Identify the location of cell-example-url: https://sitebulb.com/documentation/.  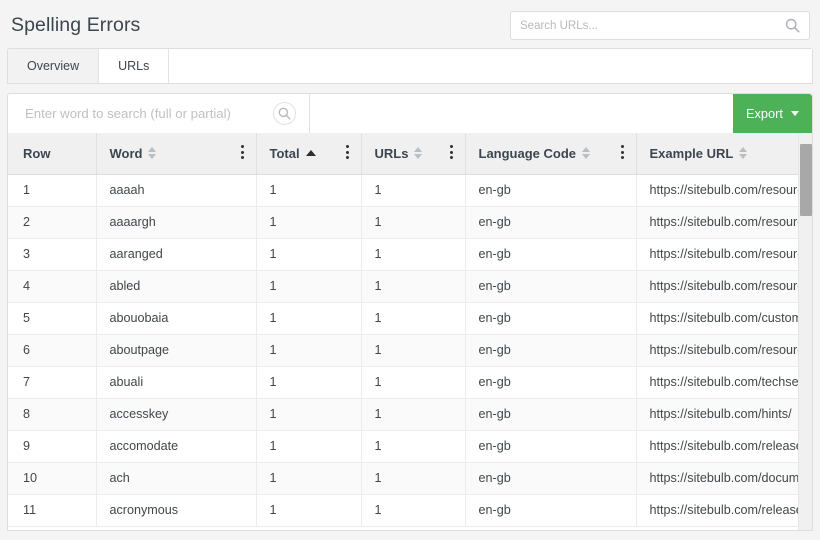
(724, 478).